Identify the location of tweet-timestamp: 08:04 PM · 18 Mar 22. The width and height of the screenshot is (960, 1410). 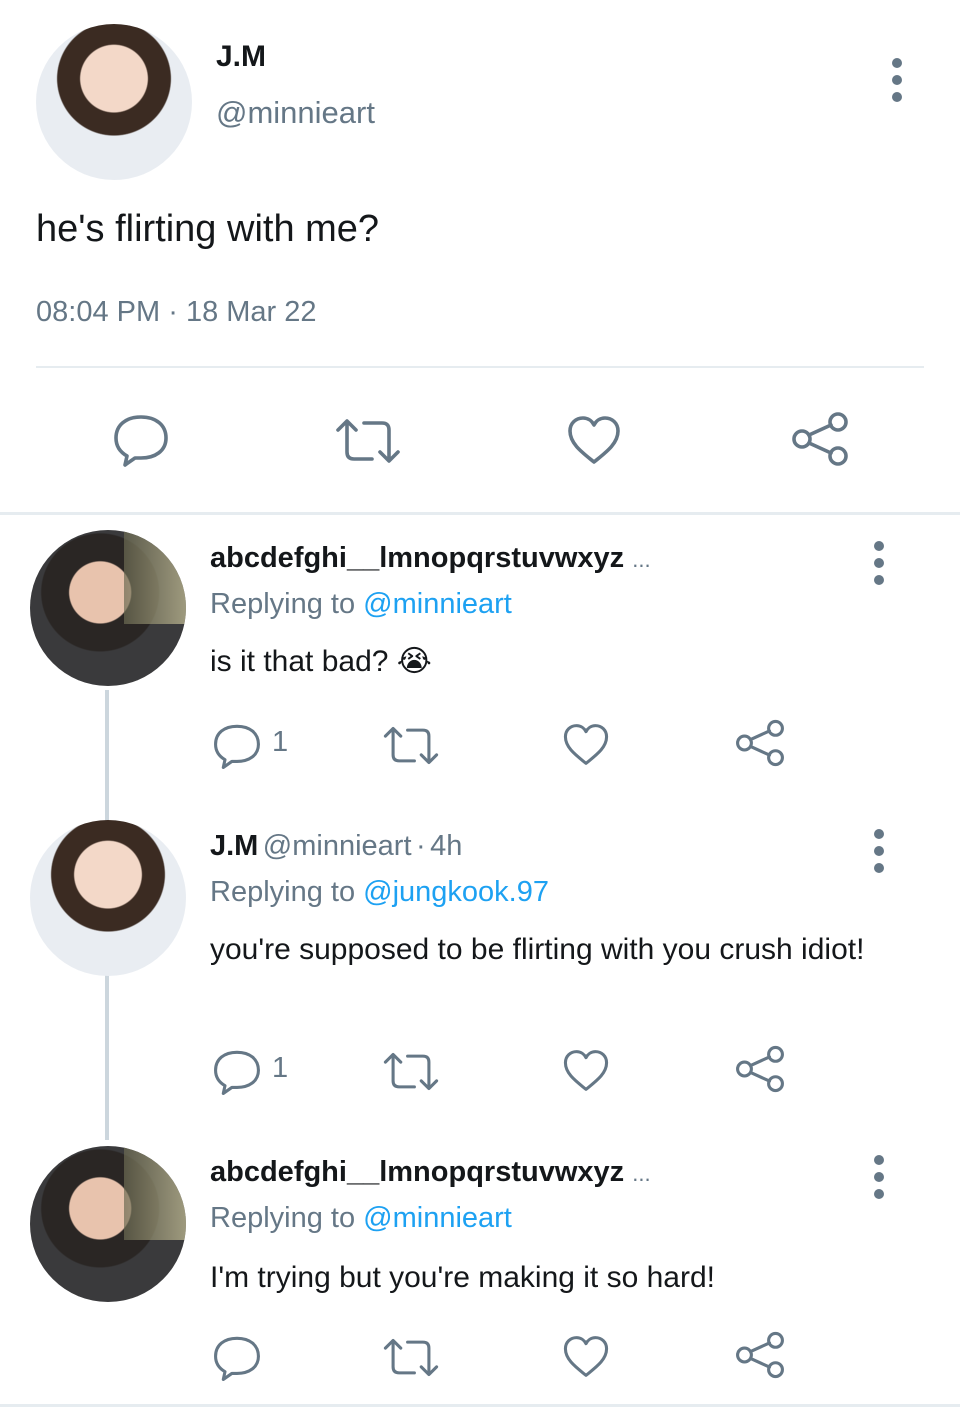
(176, 312).